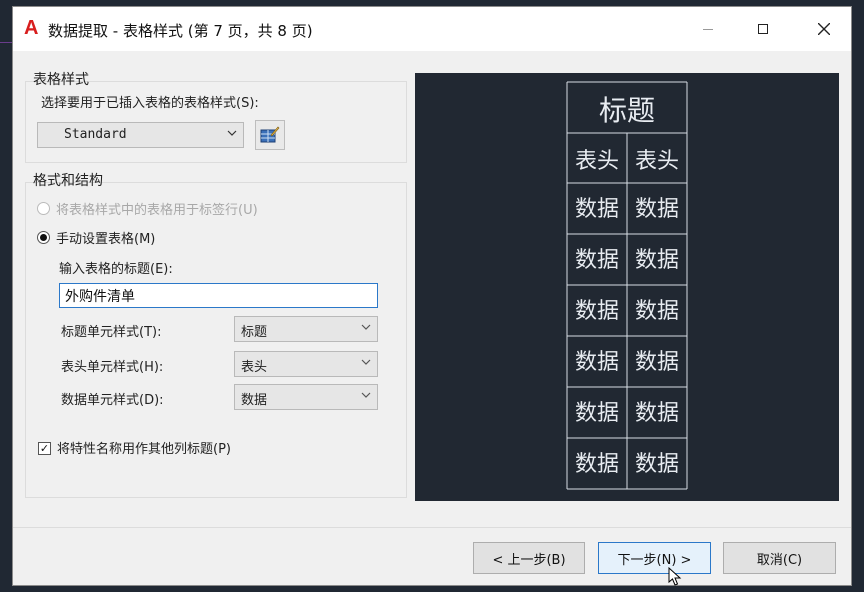  I want to click on table-preview-drawing: 标题表头 表头数据 数据数据 数据数据 数据数据 数据数据 数据数据 数据, so click(627, 285).